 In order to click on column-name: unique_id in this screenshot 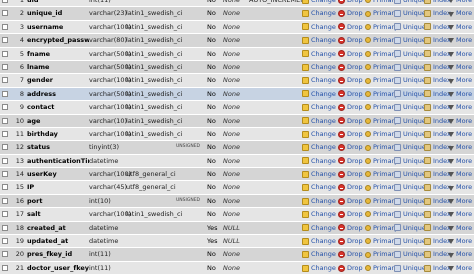, I will do `click(58, 13)`.